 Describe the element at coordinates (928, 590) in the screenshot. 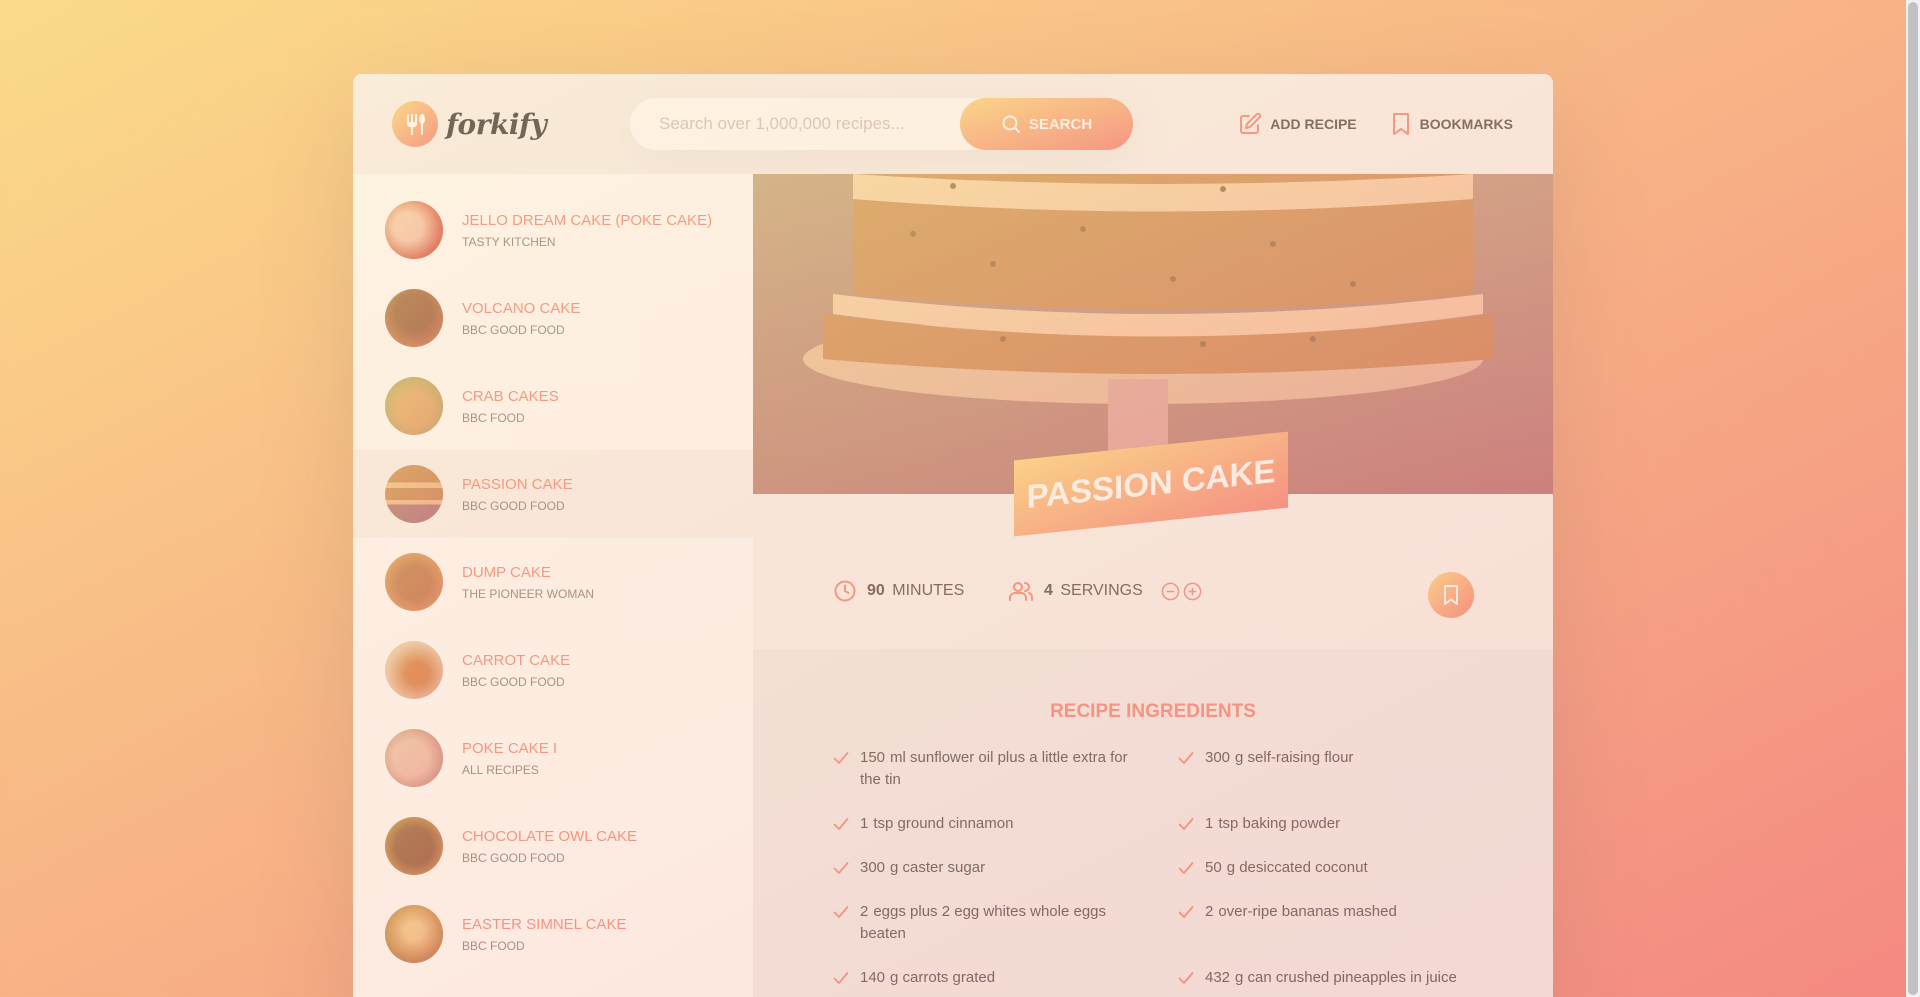

I see `cooking-time-unit: minutes` at that location.